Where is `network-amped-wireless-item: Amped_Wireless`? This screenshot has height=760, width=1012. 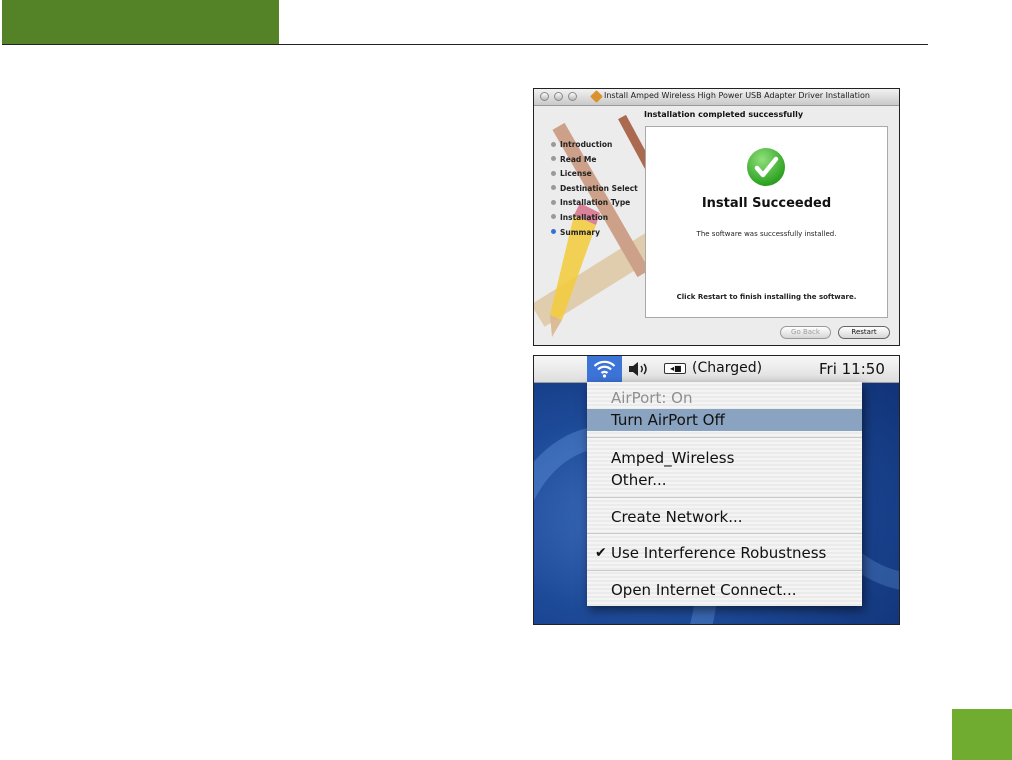
network-amped-wireless-item: Amped_Wireless is located at coordinates (724, 458).